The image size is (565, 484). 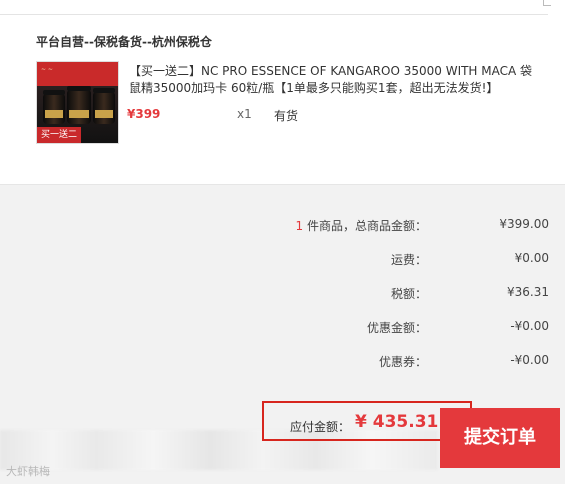 I want to click on items-label: 件商品，总商品金额：, so click(x=365, y=226).